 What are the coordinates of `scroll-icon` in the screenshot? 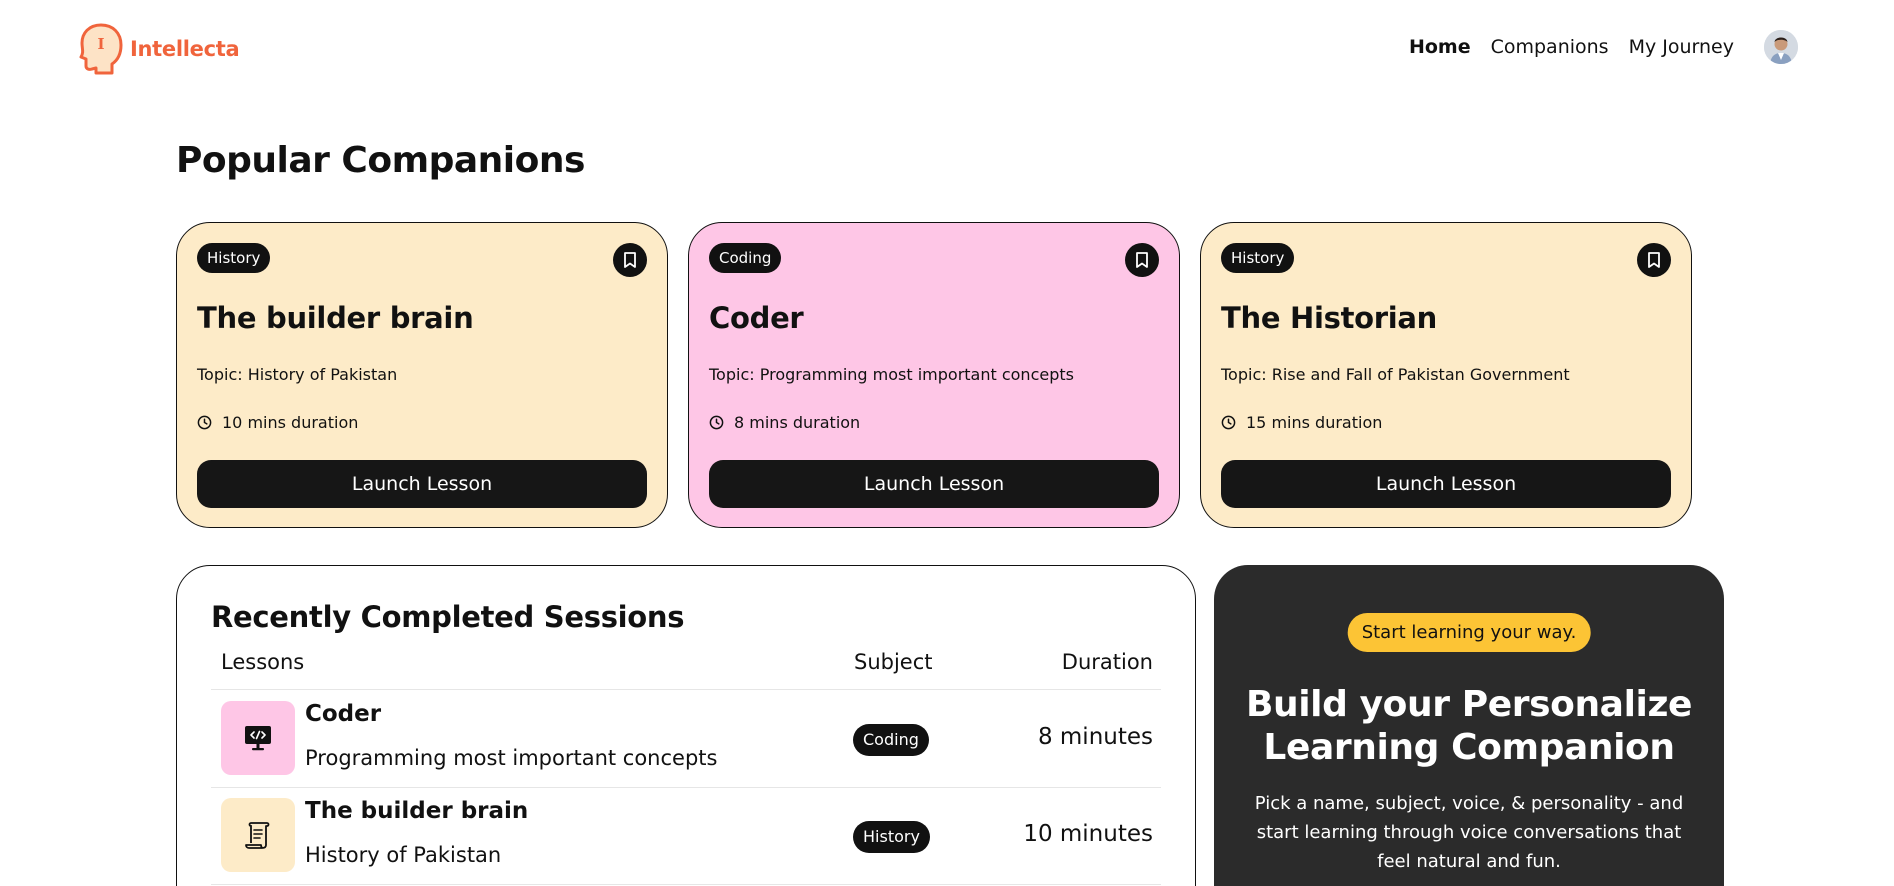 It's located at (257, 835).